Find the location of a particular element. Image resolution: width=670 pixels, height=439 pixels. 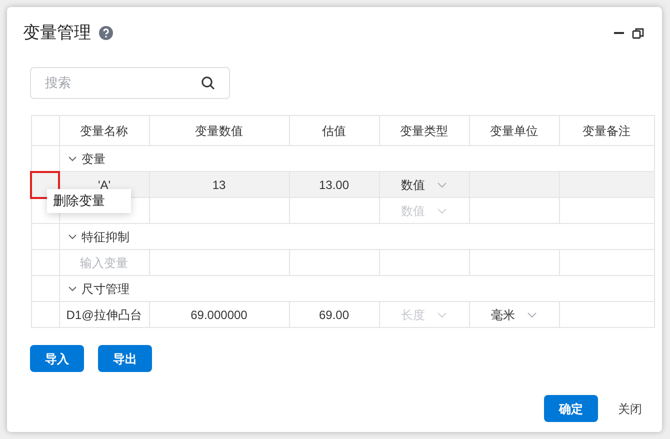

table-cell: 13.00 is located at coordinates (334, 185).